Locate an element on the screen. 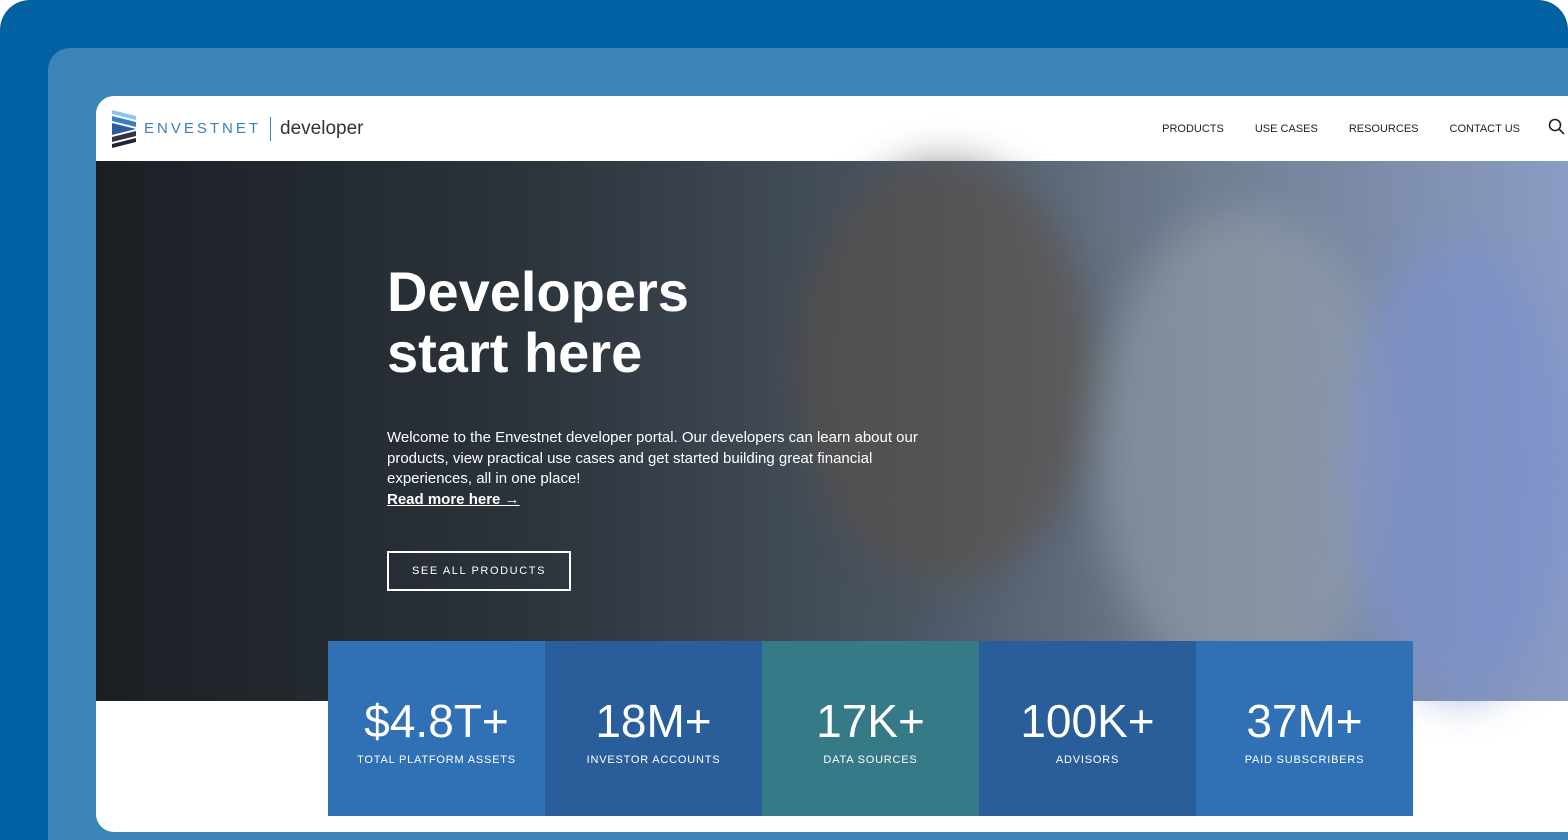  stat-tile: $4.8T+ TOTAL PLATFORM ASSETS is located at coordinates (436, 728).